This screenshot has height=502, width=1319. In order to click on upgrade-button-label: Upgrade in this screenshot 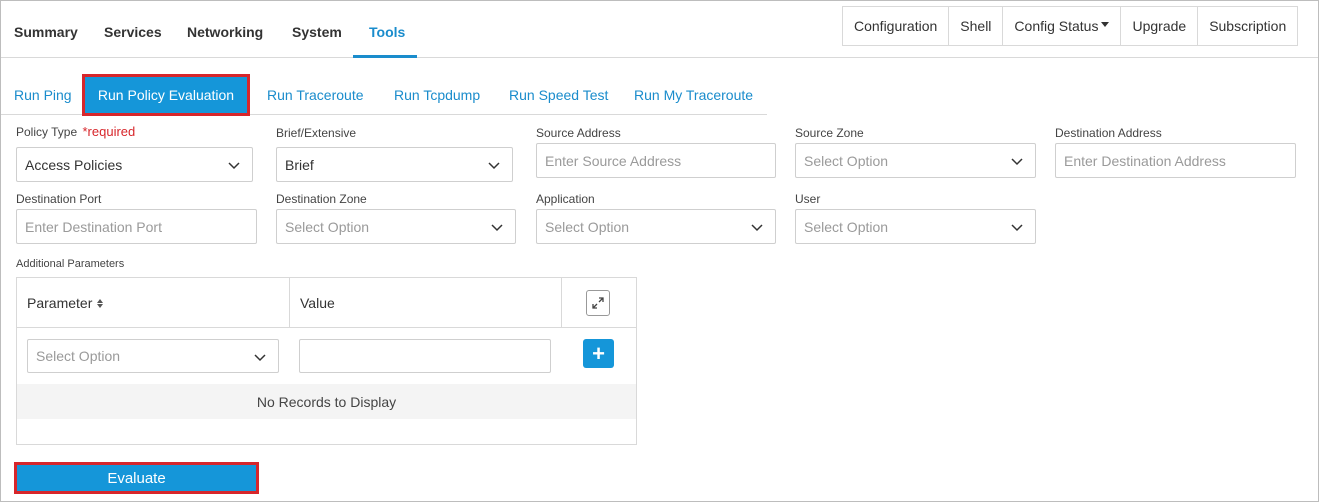, I will do `click(1159, 26)`.